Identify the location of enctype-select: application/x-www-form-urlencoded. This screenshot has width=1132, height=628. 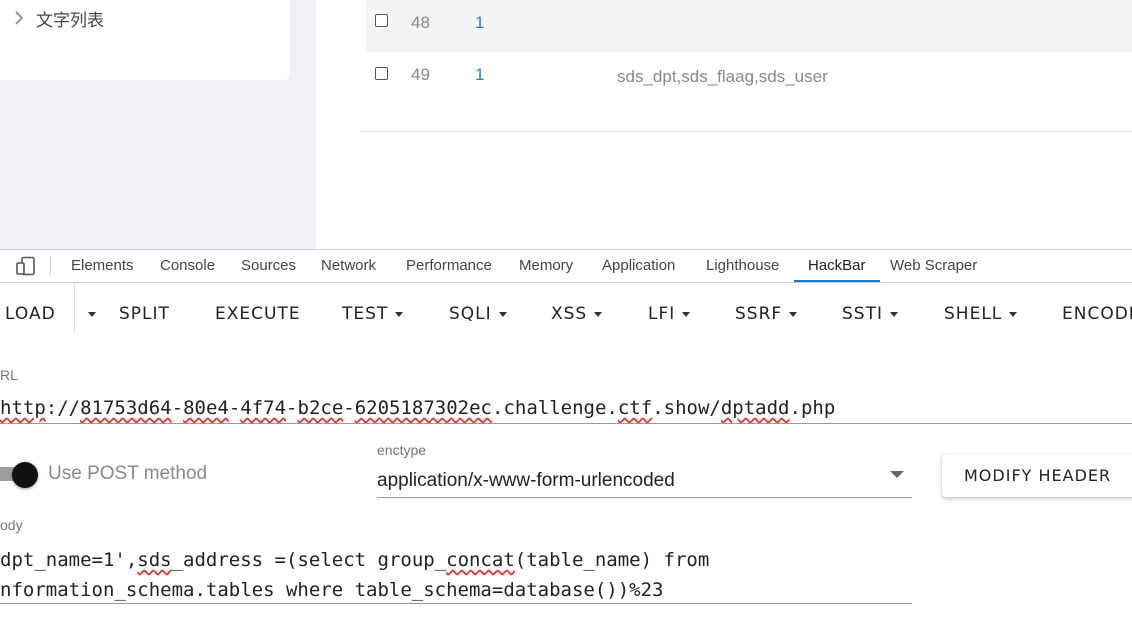
(526, 481).